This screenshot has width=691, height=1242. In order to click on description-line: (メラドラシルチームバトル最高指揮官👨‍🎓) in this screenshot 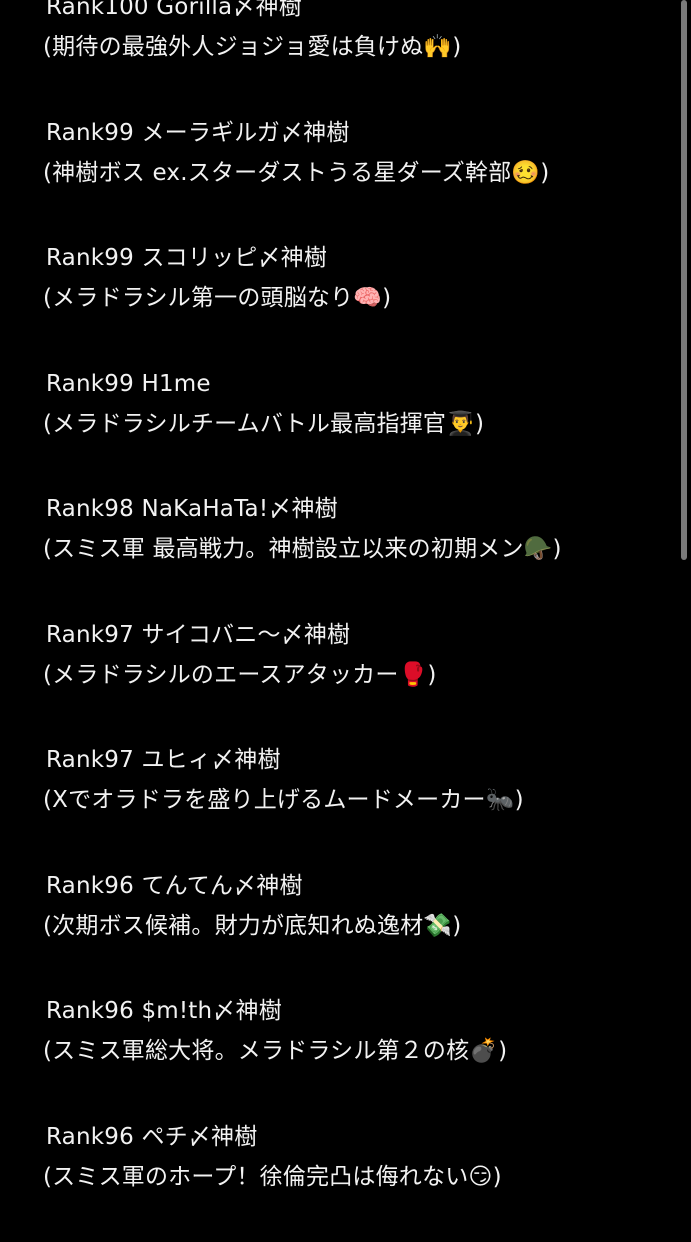, I will do `click(354, 424)`.